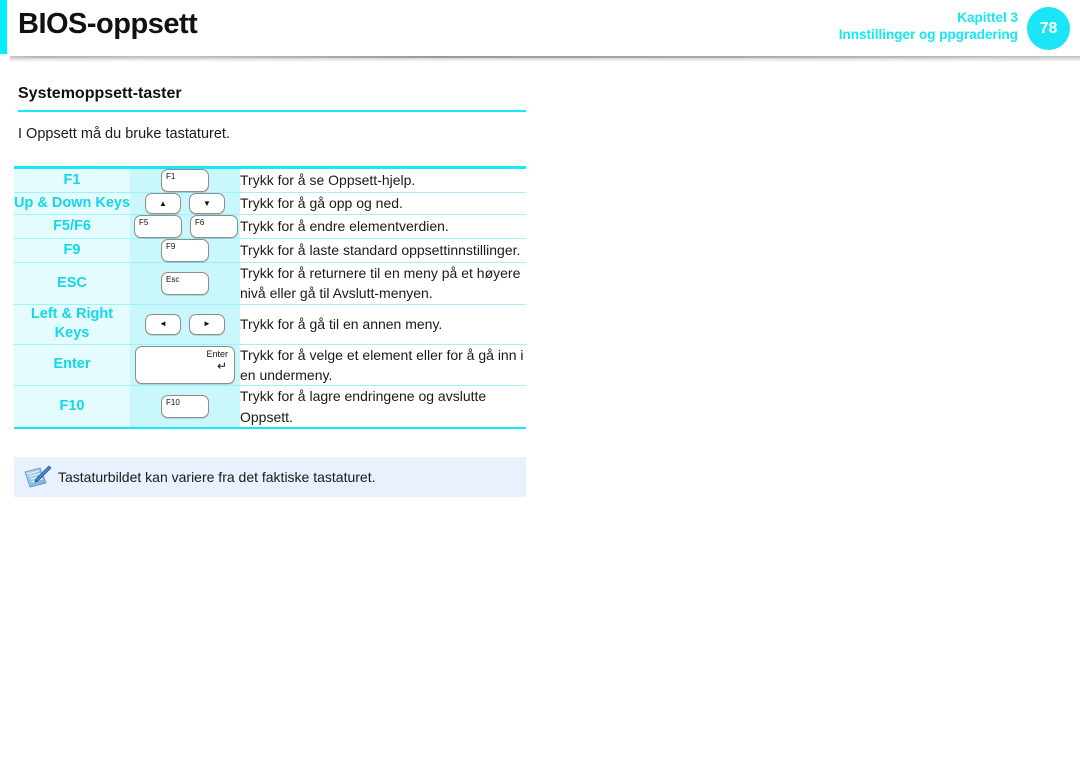 This screenshot has width=1080, height=766. I want to click on key-name-cell: F9, so click(72, 250).